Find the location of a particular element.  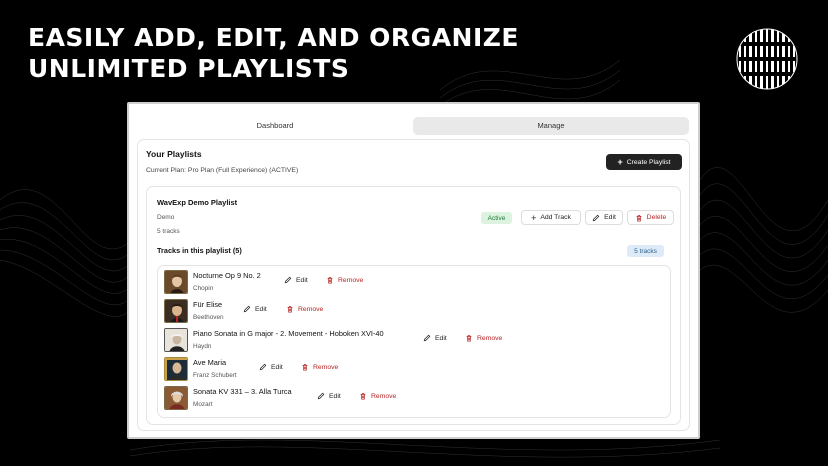

track-artist: Franz Schubert is located at coordinates (215, 375).